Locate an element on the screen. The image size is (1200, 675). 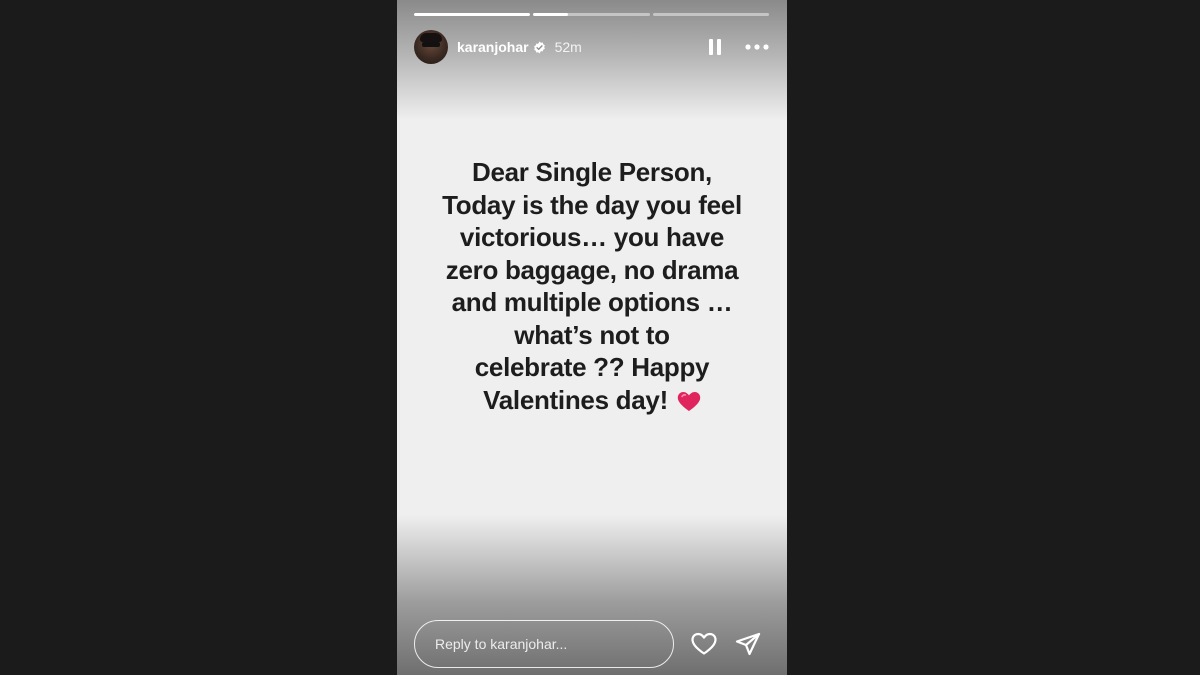
message-line-last: Valentines day! is located at coordinates (592, 400).